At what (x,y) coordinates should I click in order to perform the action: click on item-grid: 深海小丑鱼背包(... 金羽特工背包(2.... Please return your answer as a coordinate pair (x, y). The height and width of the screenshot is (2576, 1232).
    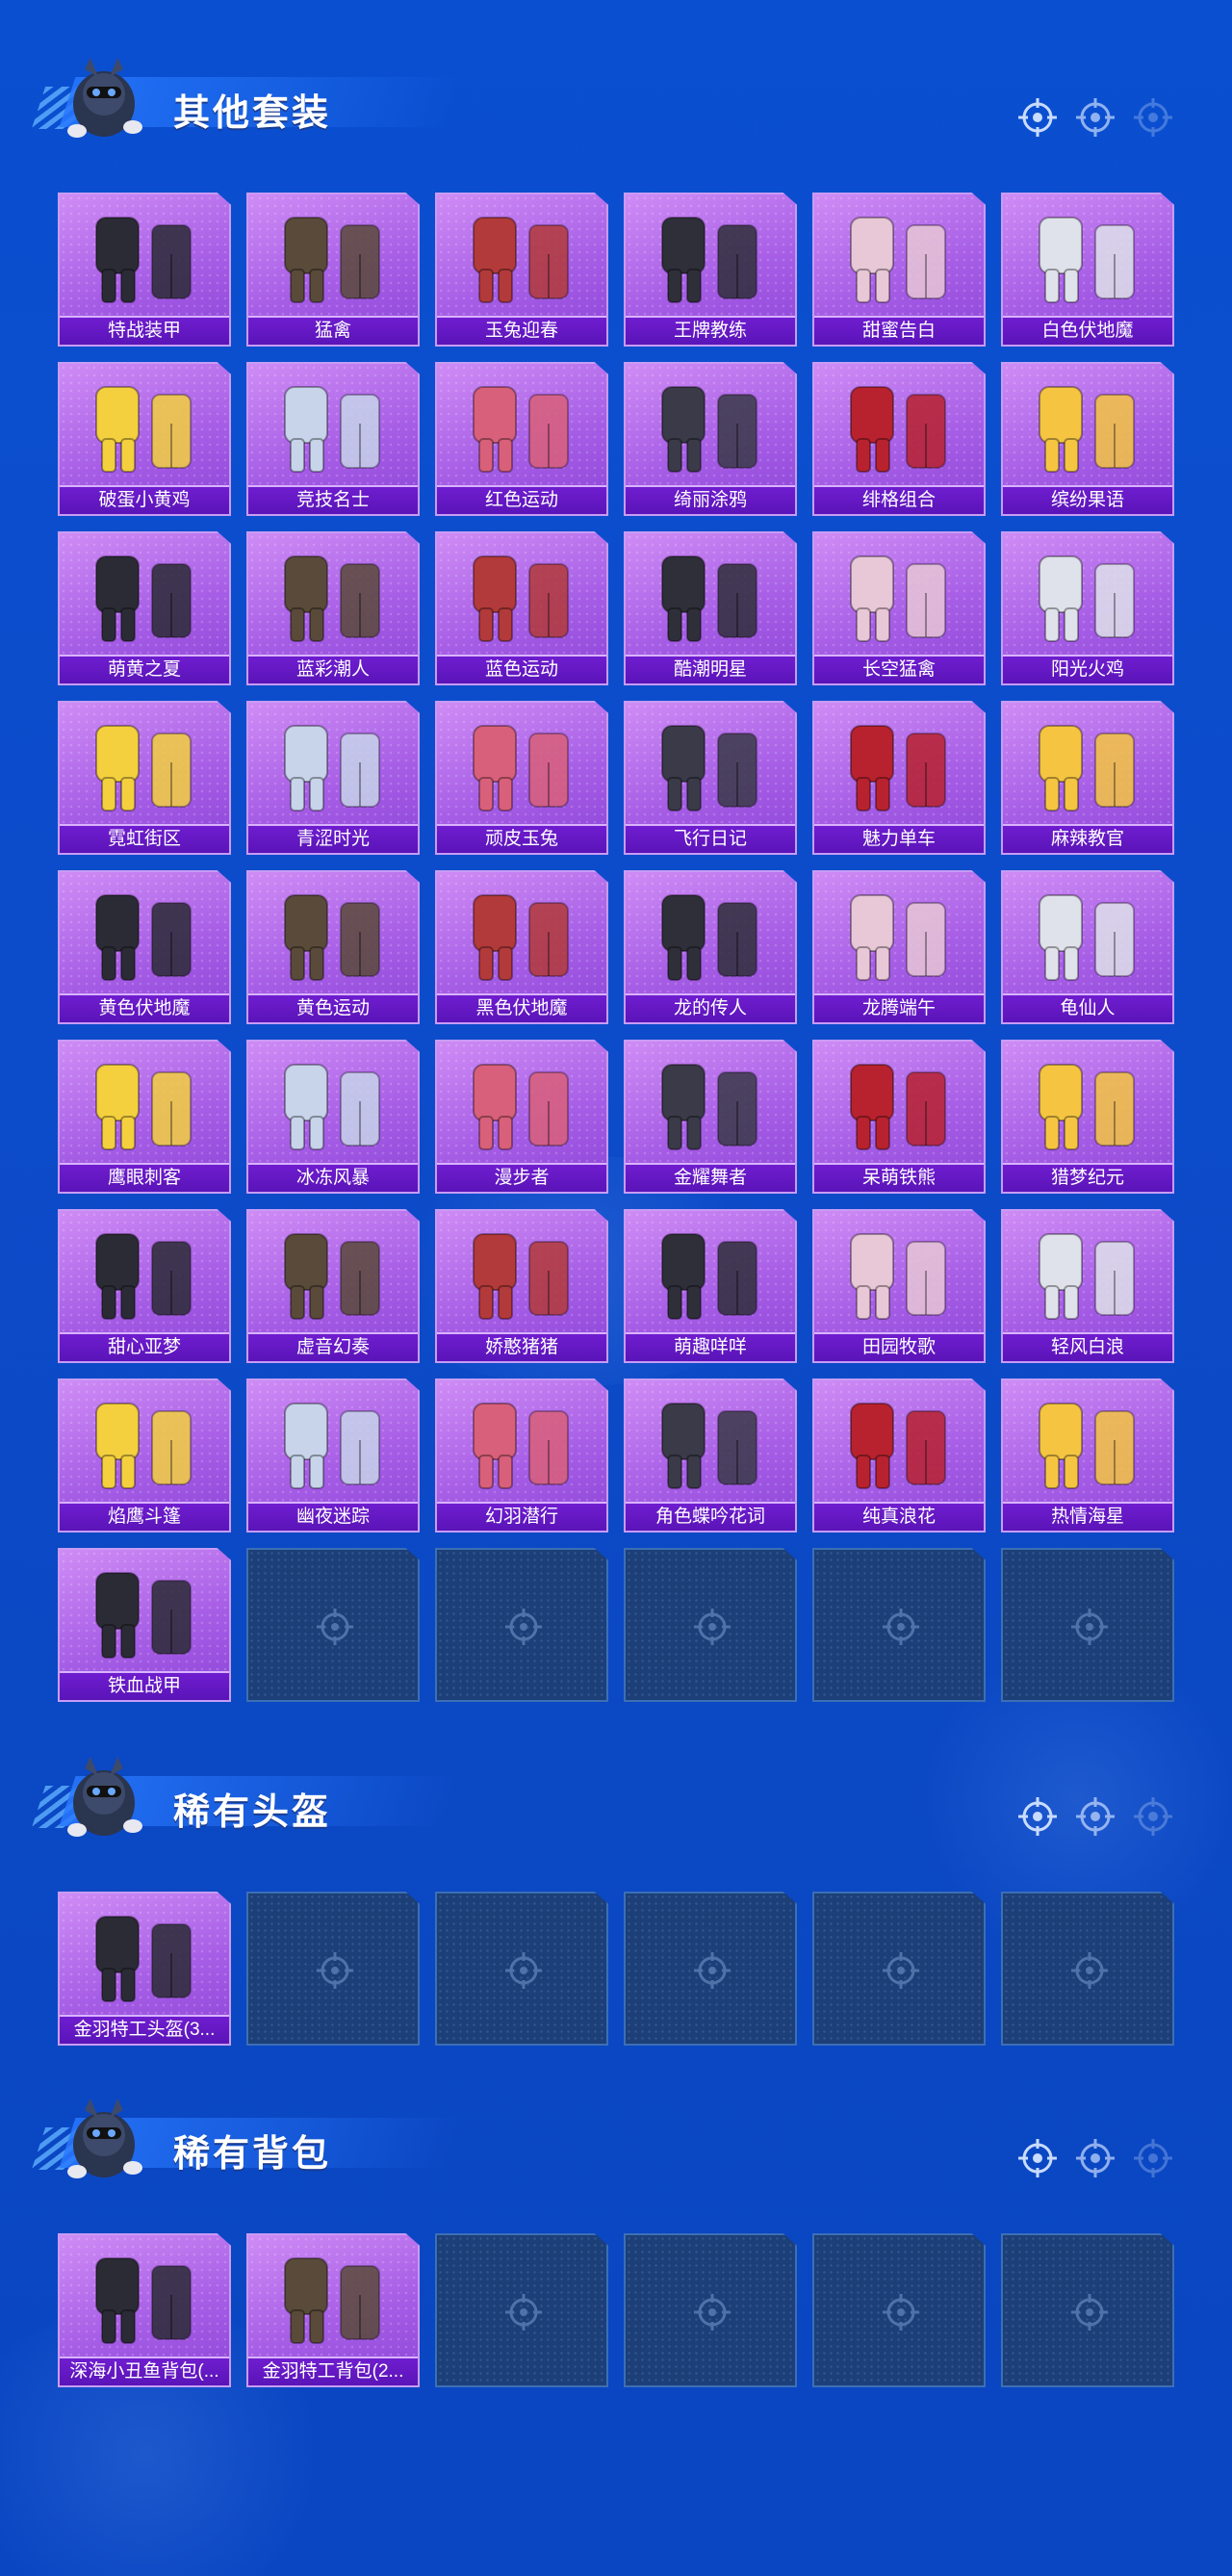
    Looking at the image, I should click on (616, 2310).